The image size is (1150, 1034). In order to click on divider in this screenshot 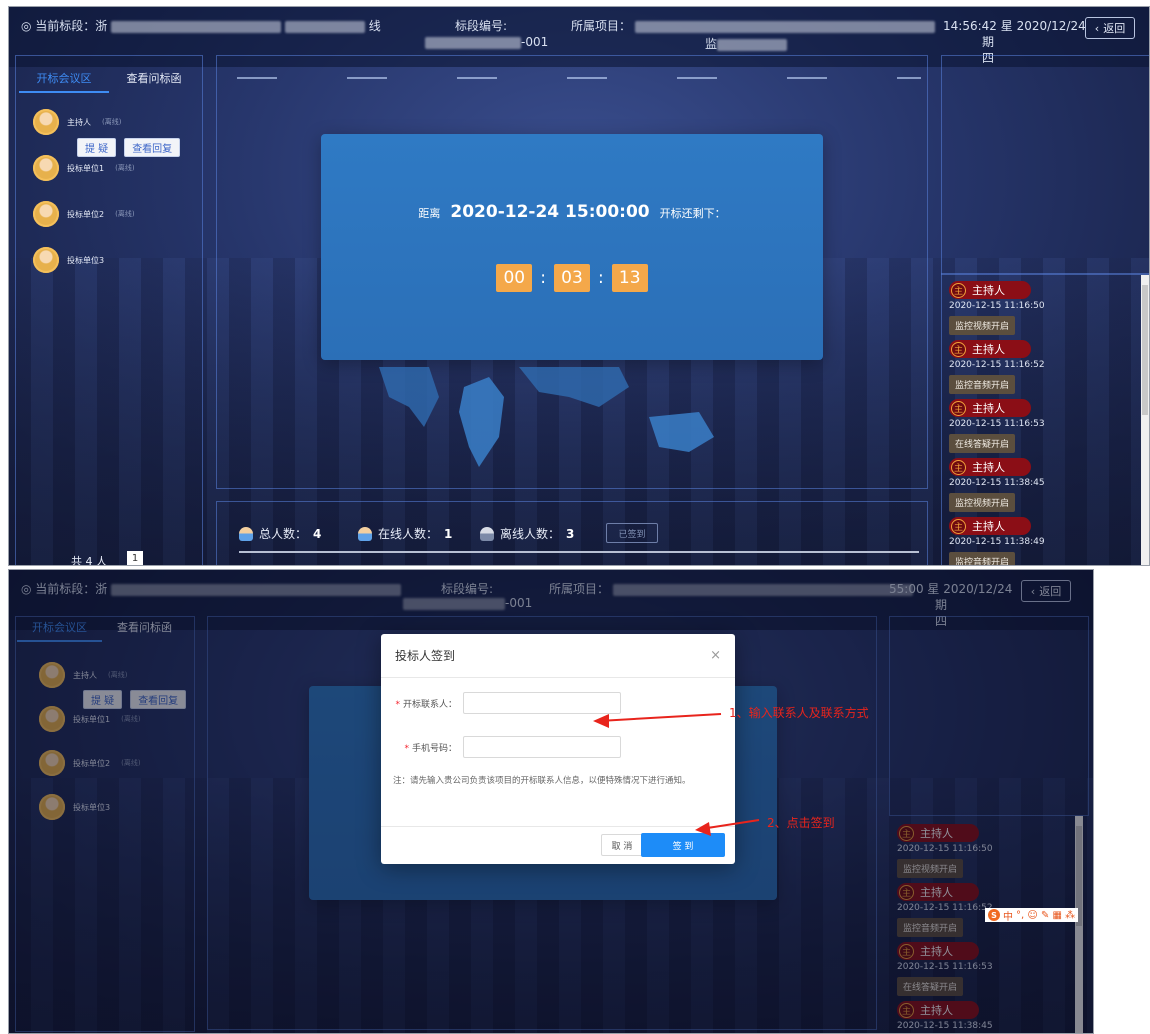, I will do `click(579, 552)`.